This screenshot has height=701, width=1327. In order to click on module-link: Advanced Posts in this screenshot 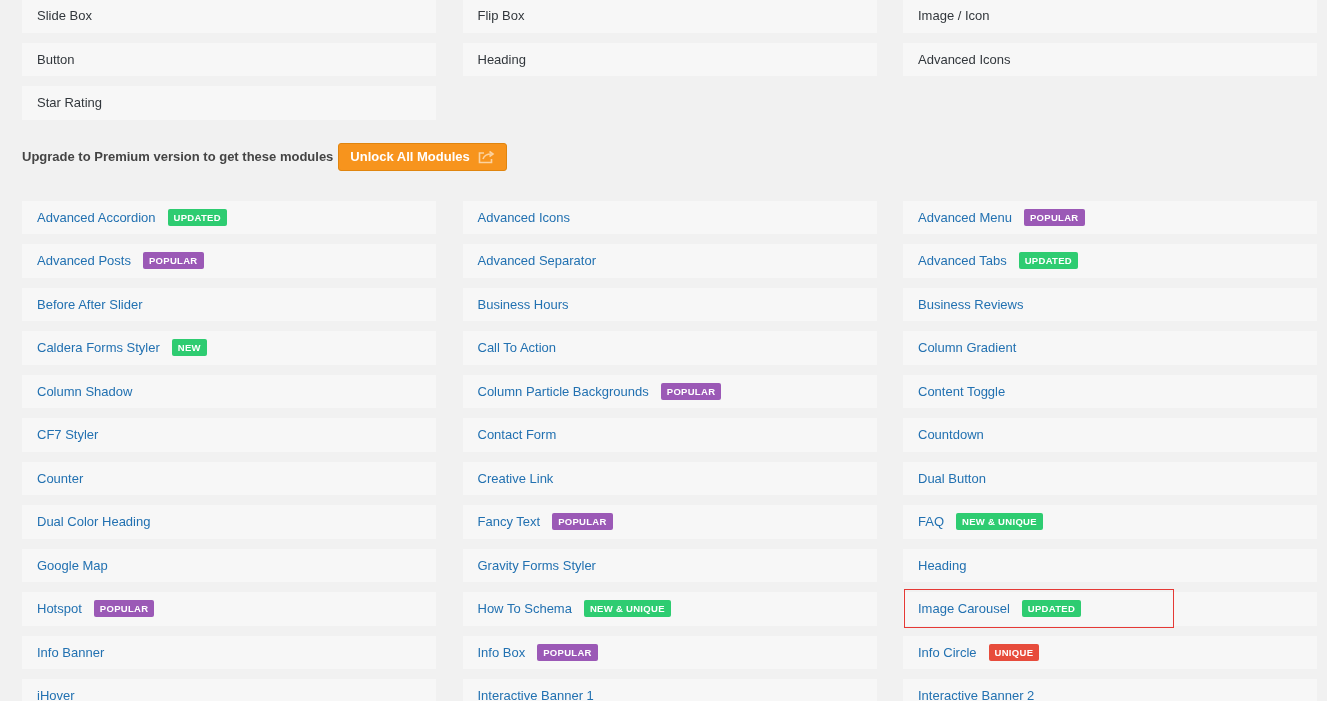, I will do `click(84, 261)`.